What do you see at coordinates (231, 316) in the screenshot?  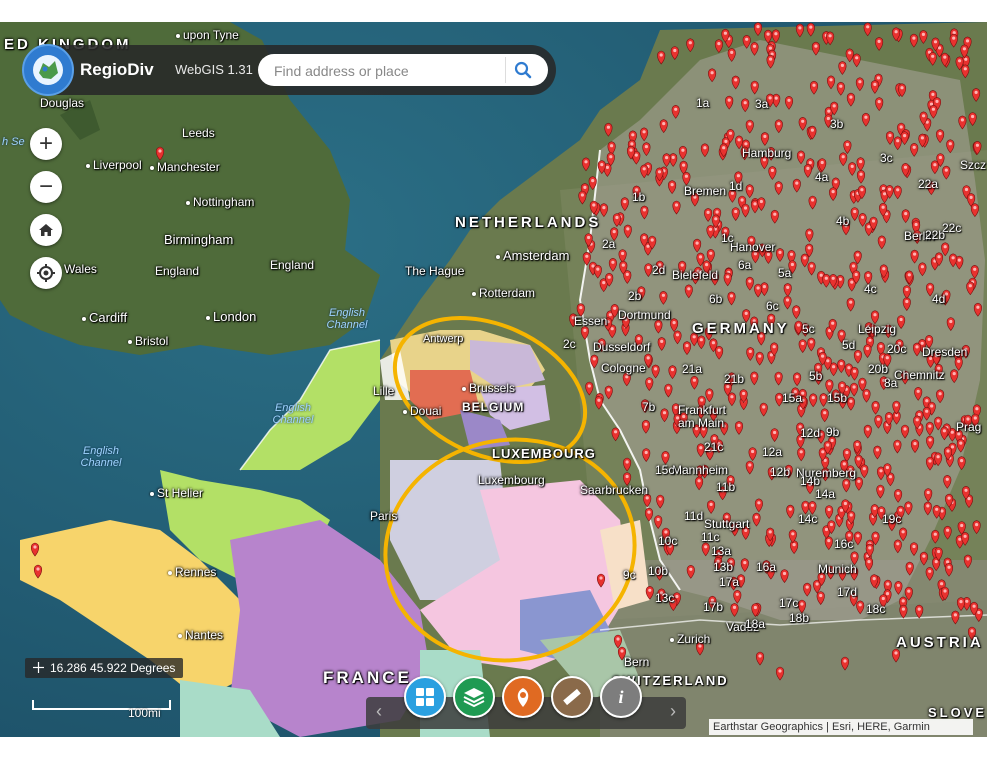 I see `city-label: London` at bounding box center [231, 316].